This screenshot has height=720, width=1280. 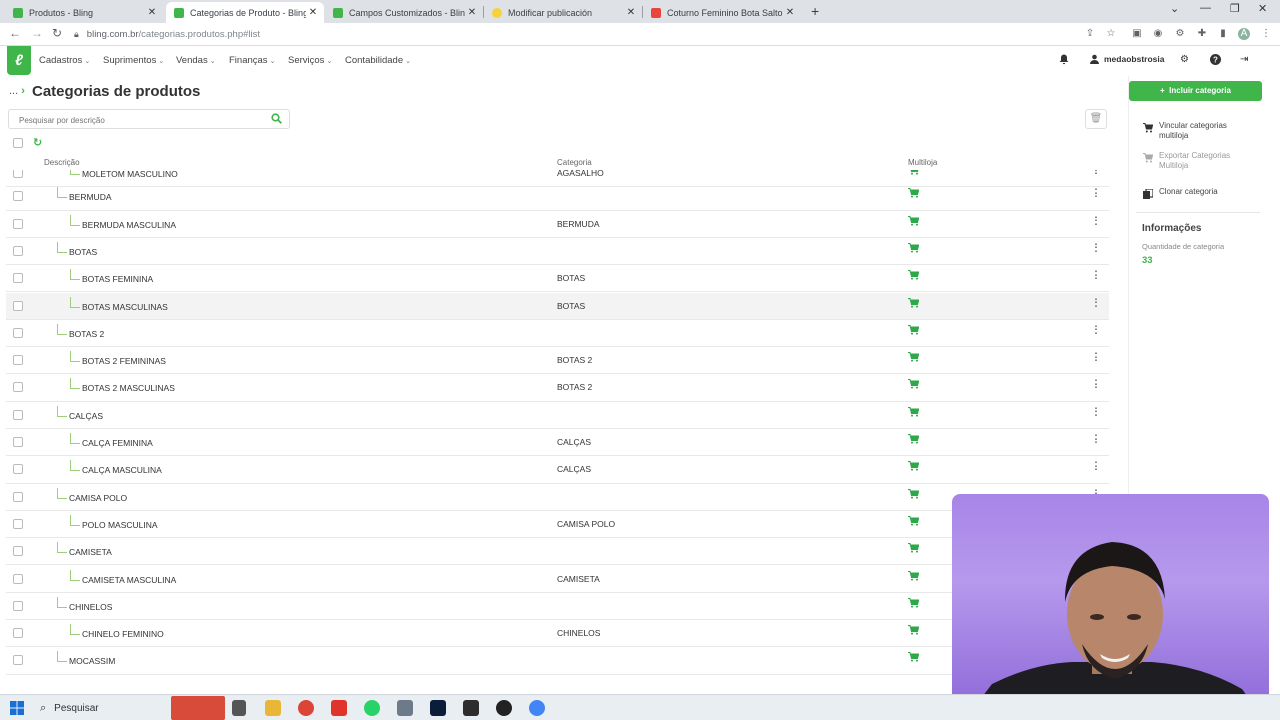 I want to click on select-all-checkbox, so click(x=18, y=143).